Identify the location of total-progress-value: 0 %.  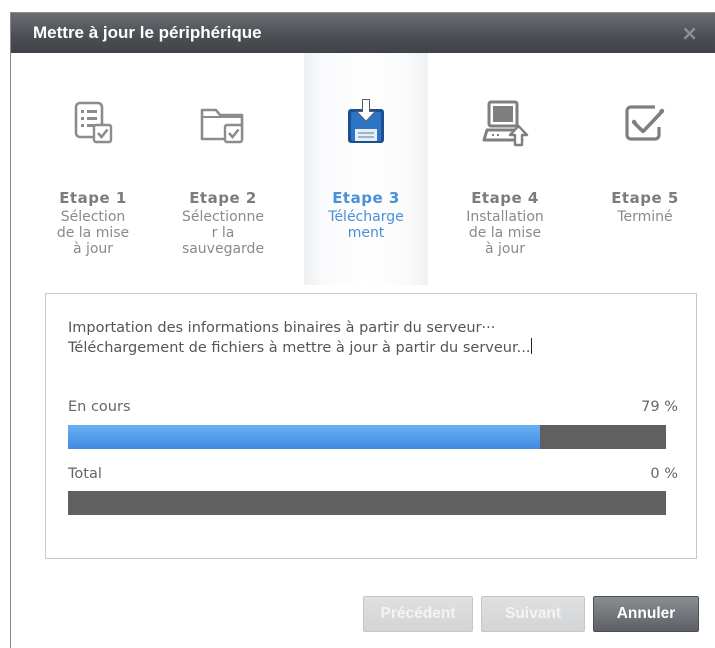
(664, 474).